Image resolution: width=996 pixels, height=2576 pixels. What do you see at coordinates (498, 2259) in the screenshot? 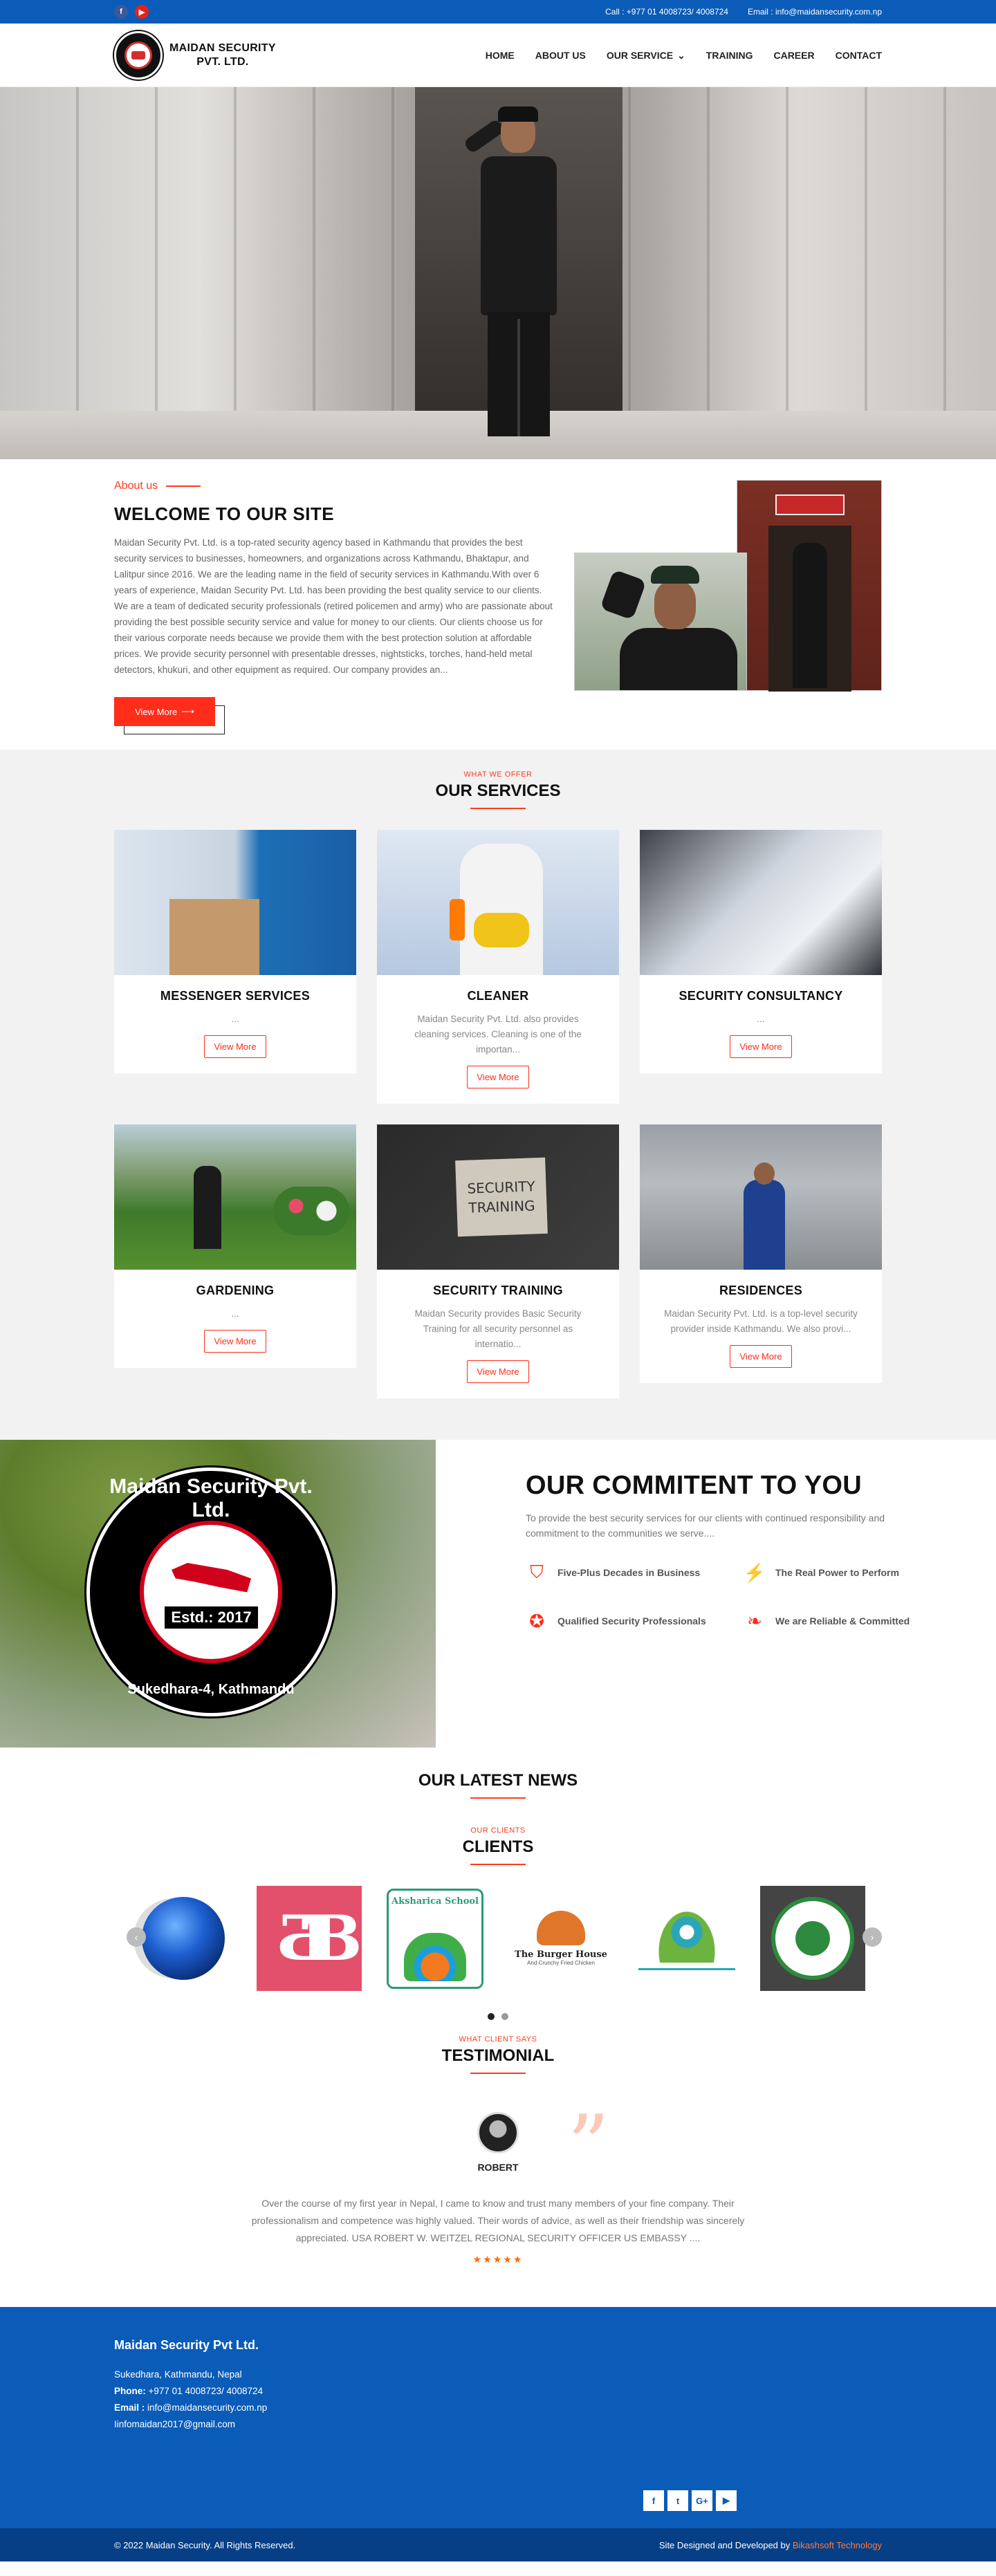
I see `star-rating: ★★★★★` at bounding box center [498, 2259].